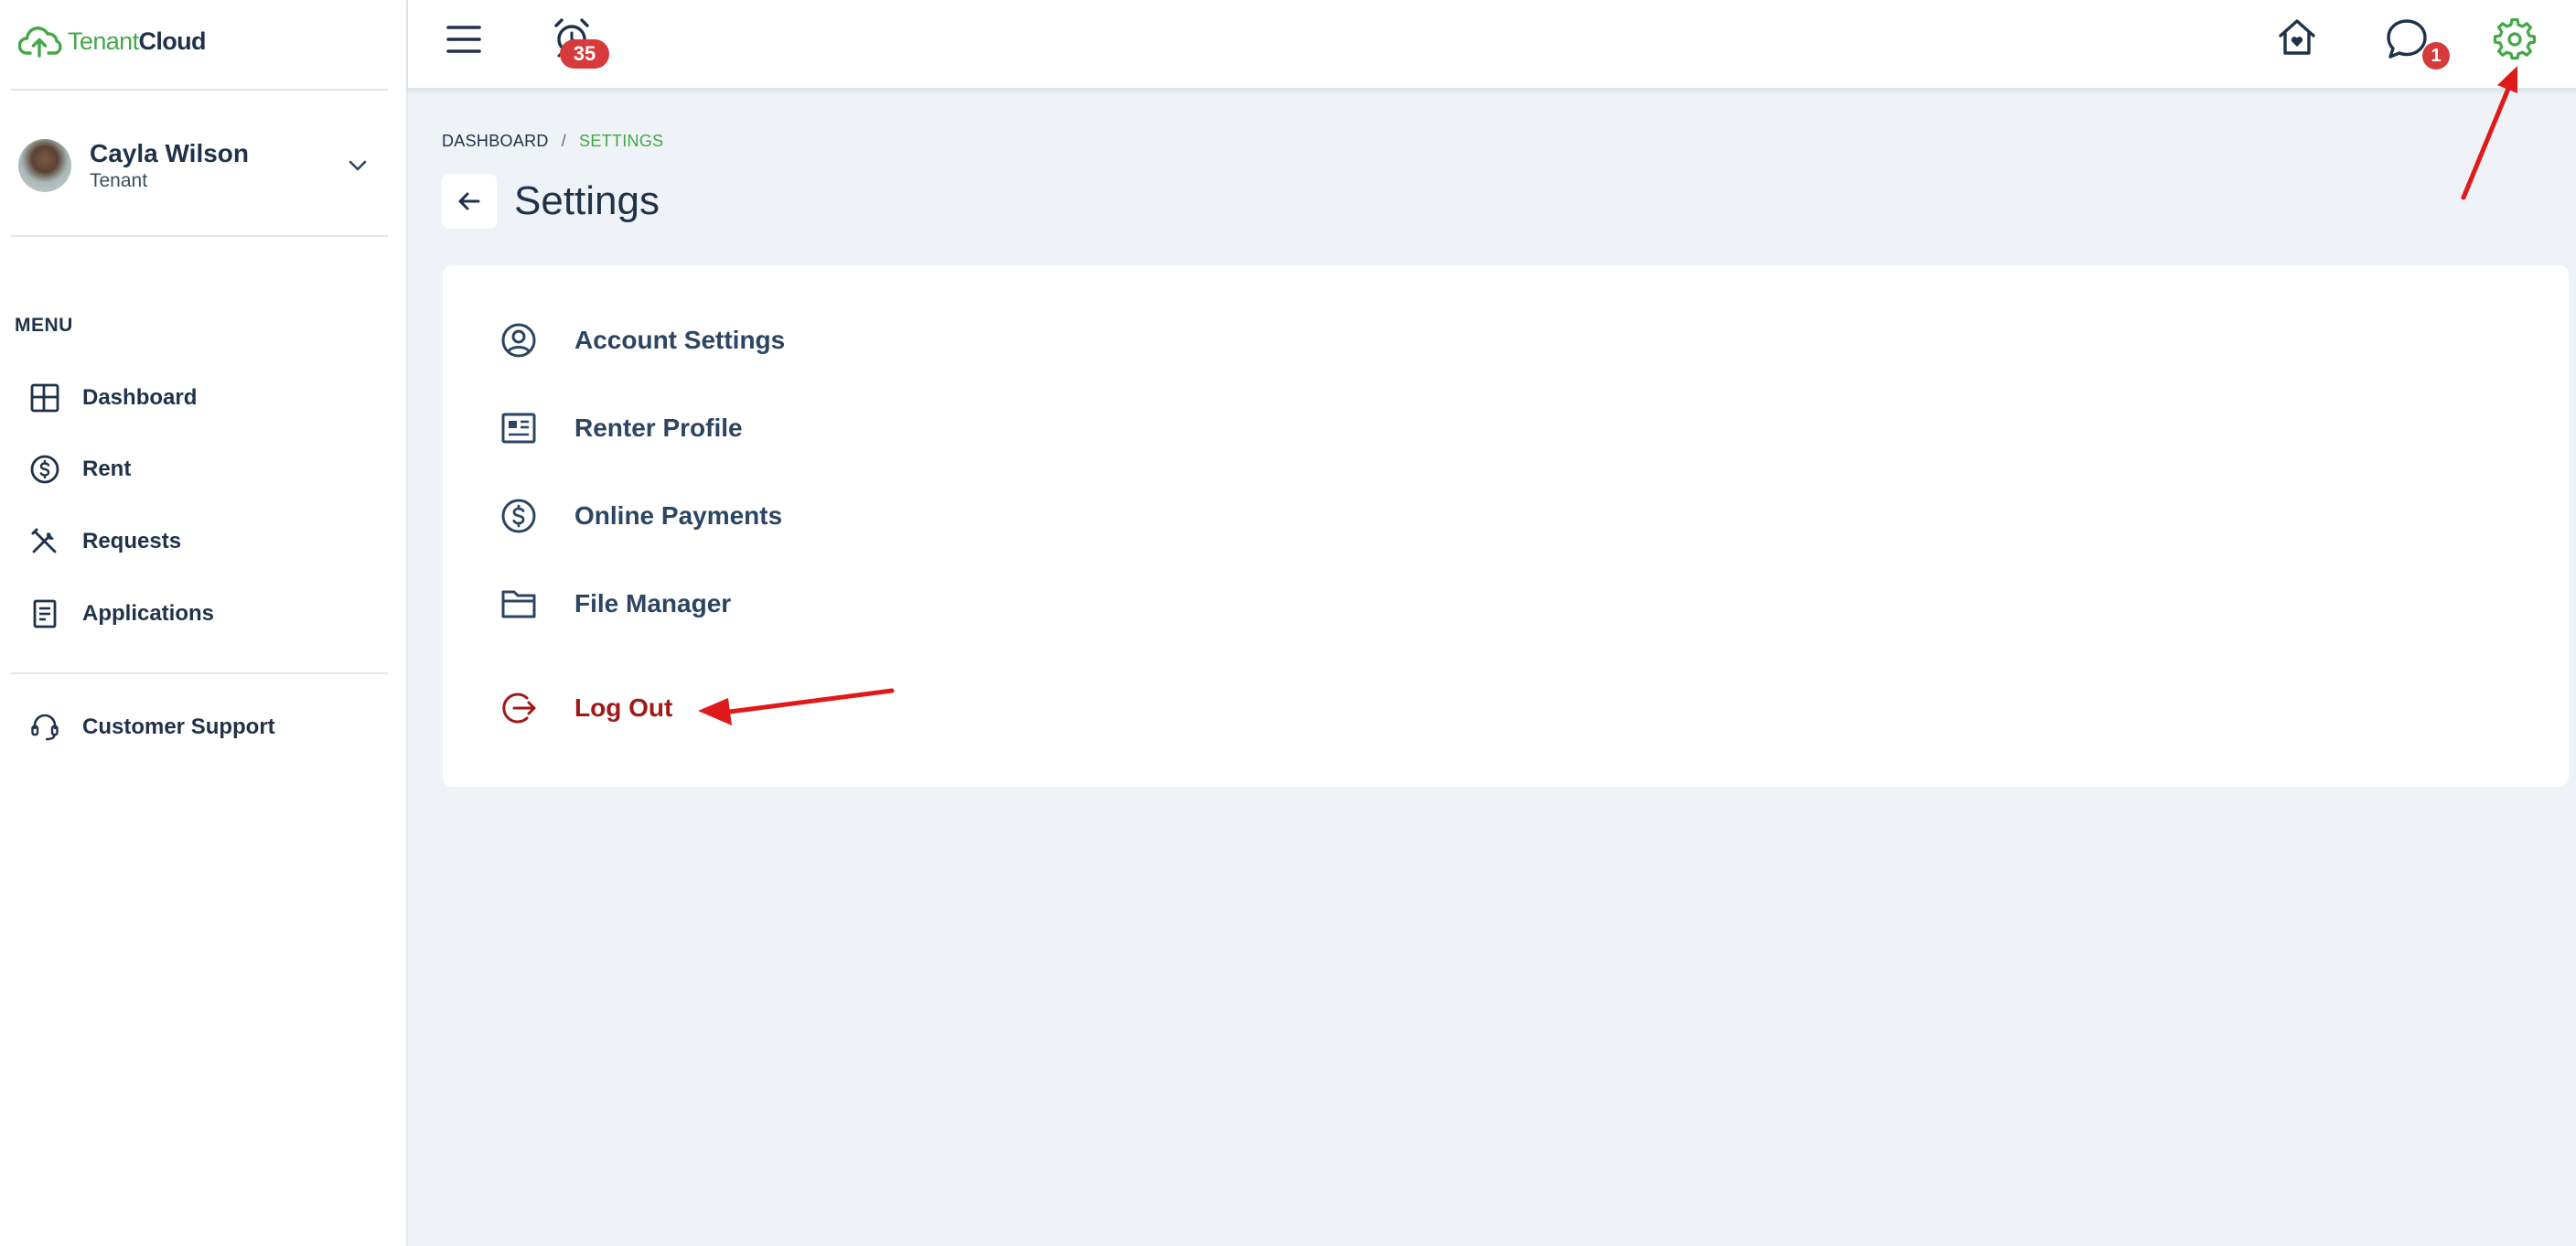 Image resolution: width=2576 pixels, height=1246 pixels. I want to click on sidebar-item-applications: Applications, so click(208, 614).